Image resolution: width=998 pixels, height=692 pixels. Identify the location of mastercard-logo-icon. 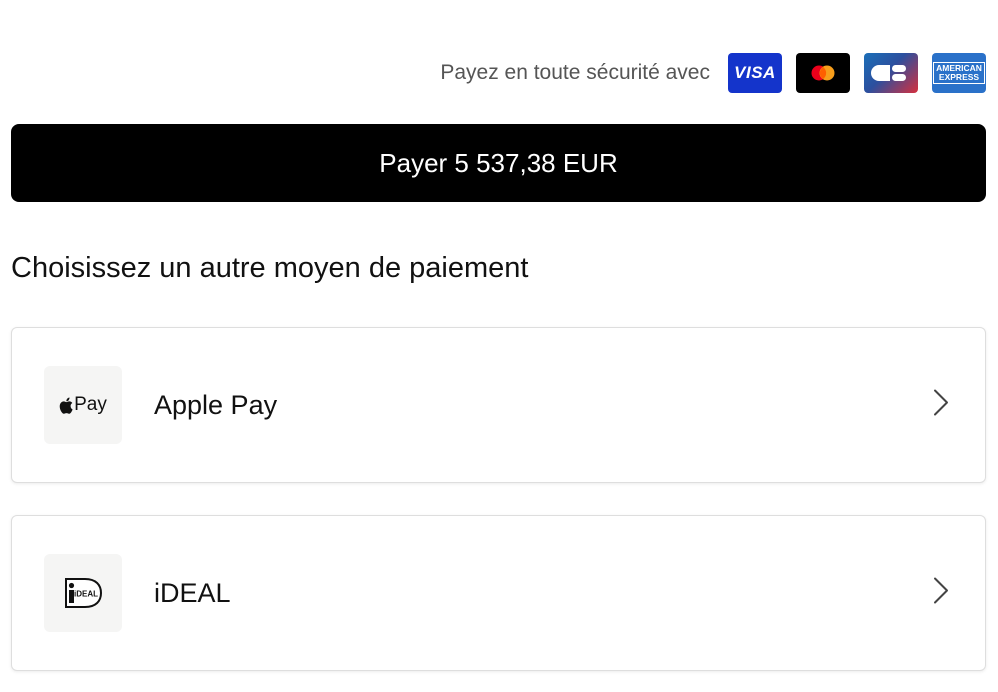
(823, 73).